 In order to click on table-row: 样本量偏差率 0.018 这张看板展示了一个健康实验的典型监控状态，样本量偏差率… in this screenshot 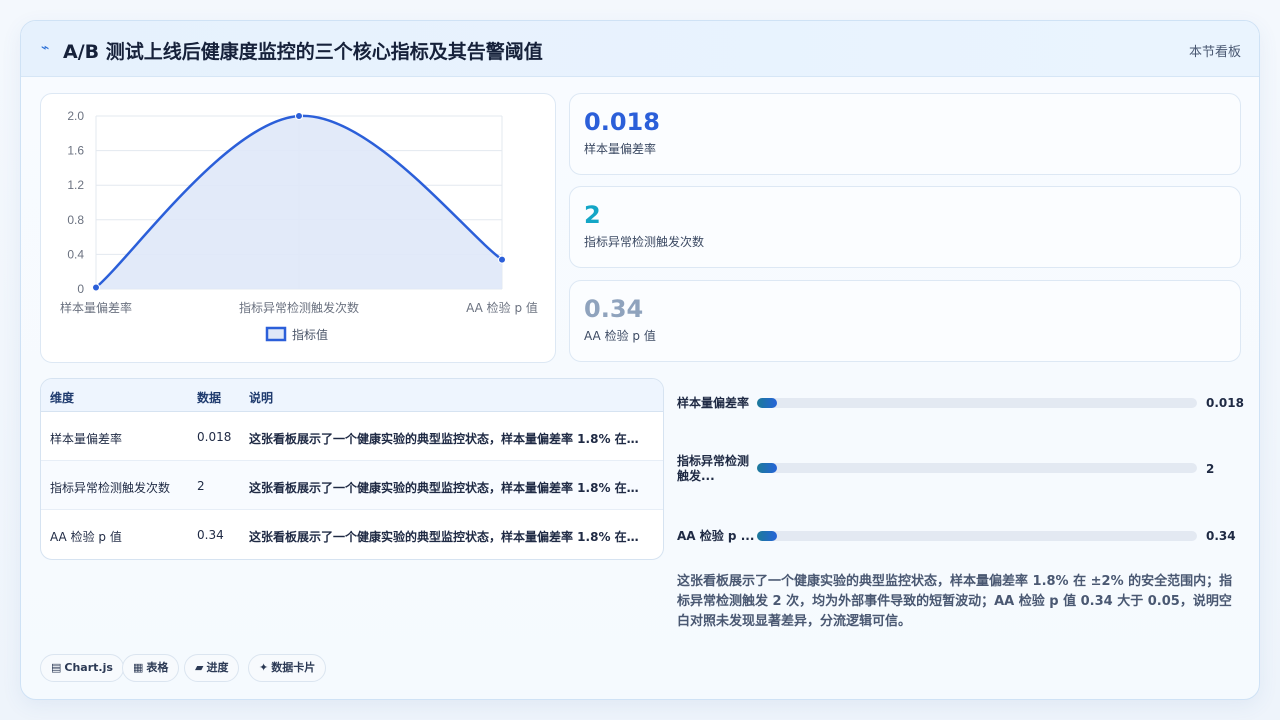, I will do `click(352, 436)`.